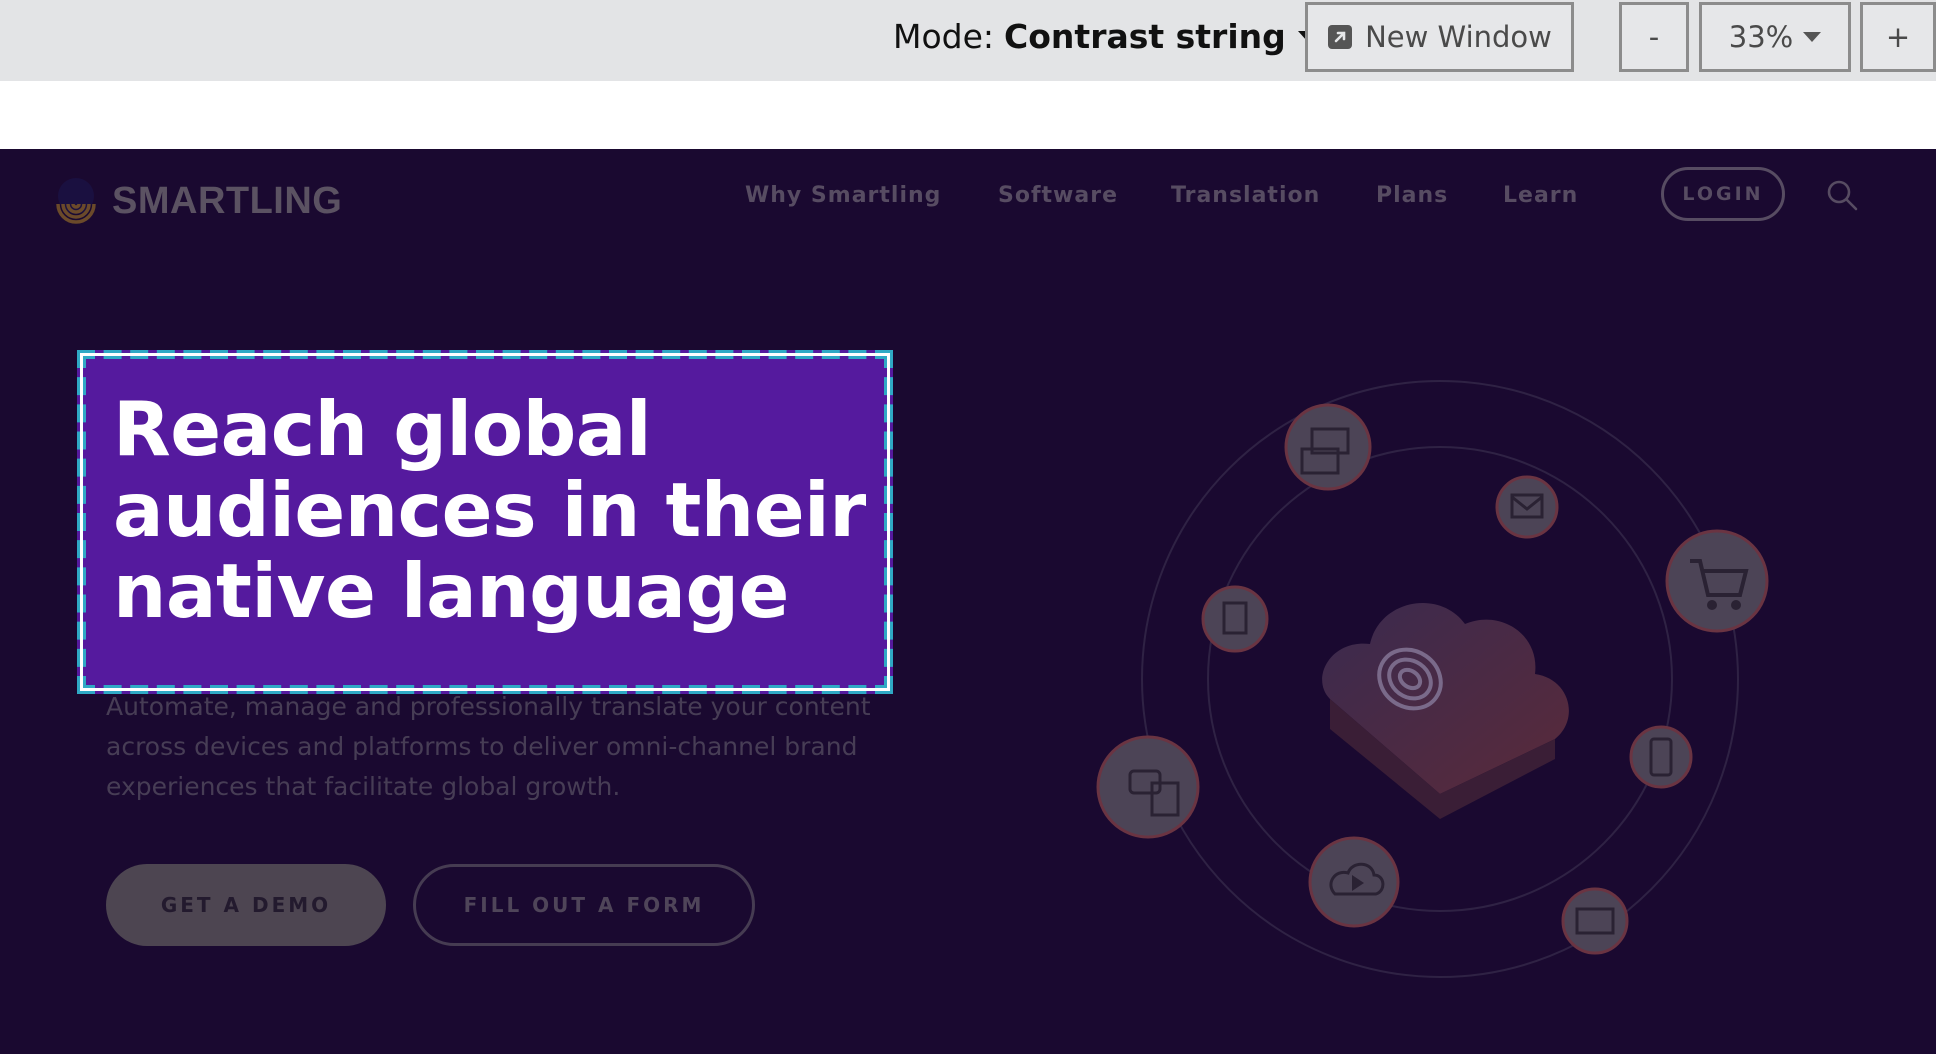  I want to click on mode-label: Mode:, so click(944, 36).